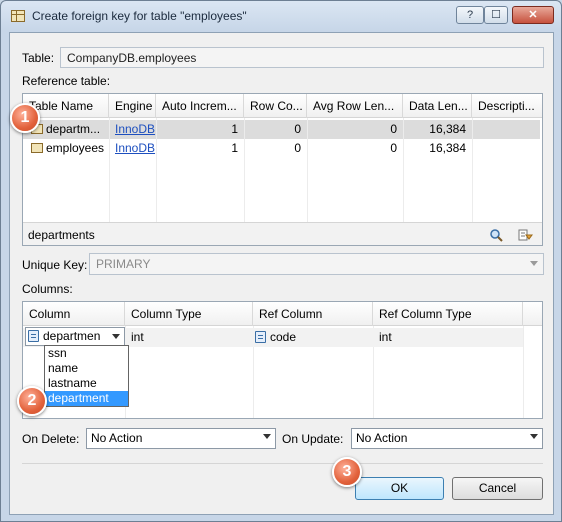 Image resolution: width=562 pixels, height=522 pixels. Describe the element at coordinates (189, 314) in the screenshot. I see `column-header: Column Type` at that location.